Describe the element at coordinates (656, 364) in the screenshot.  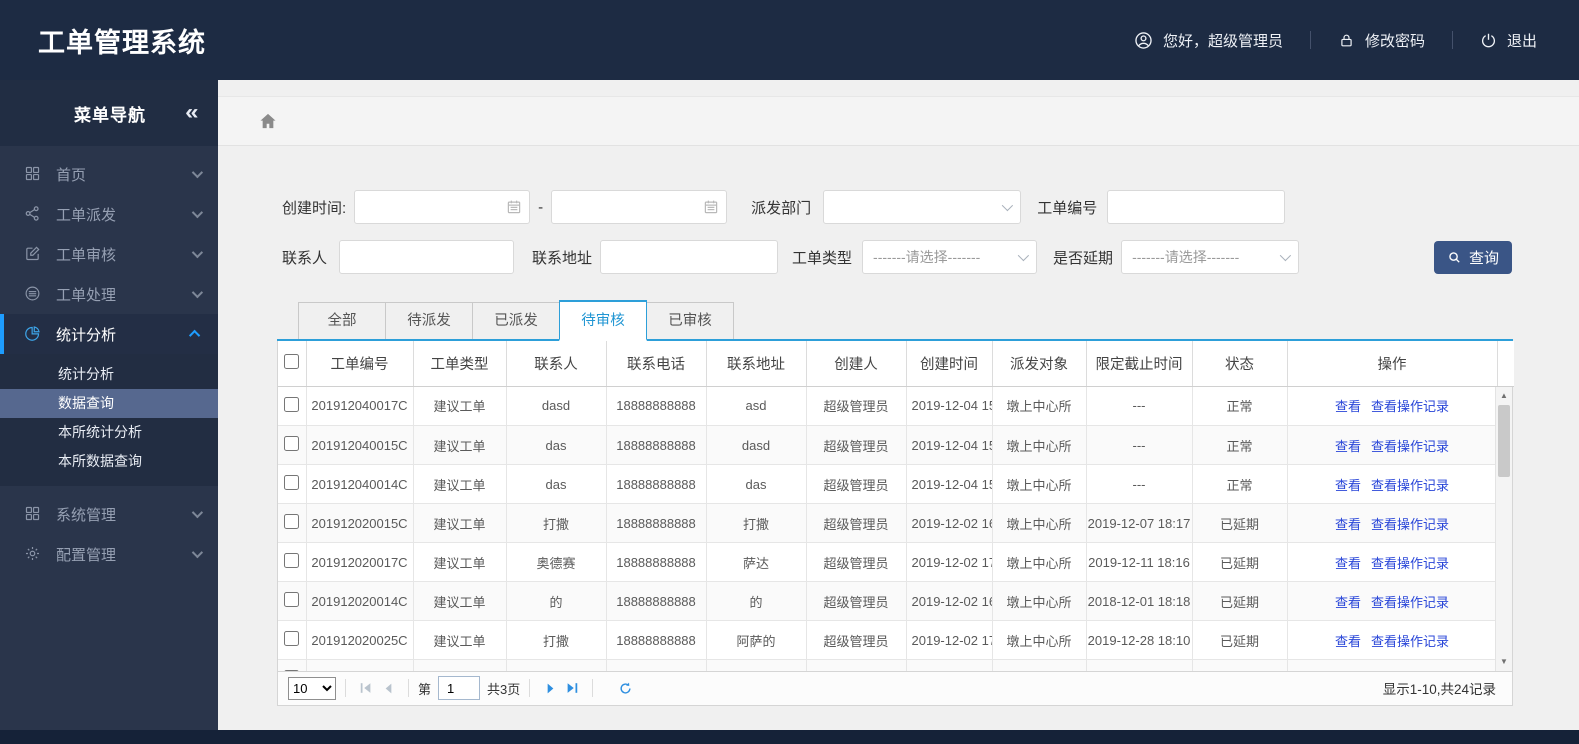
I see `column-header: 联系电话` at that location.